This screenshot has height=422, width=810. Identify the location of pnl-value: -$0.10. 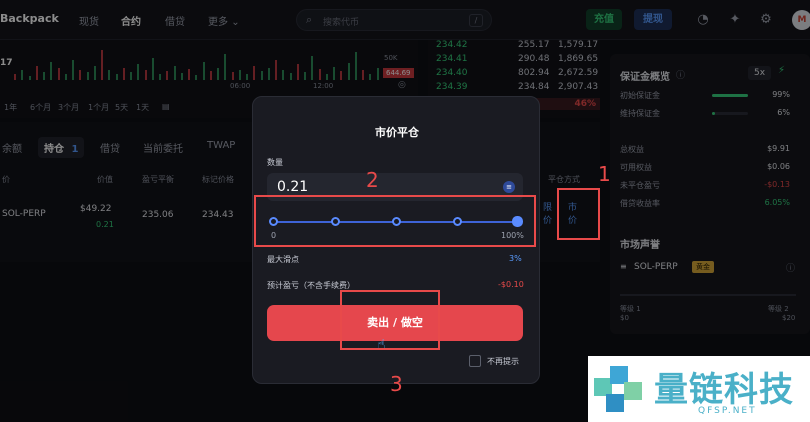
(511, 284).